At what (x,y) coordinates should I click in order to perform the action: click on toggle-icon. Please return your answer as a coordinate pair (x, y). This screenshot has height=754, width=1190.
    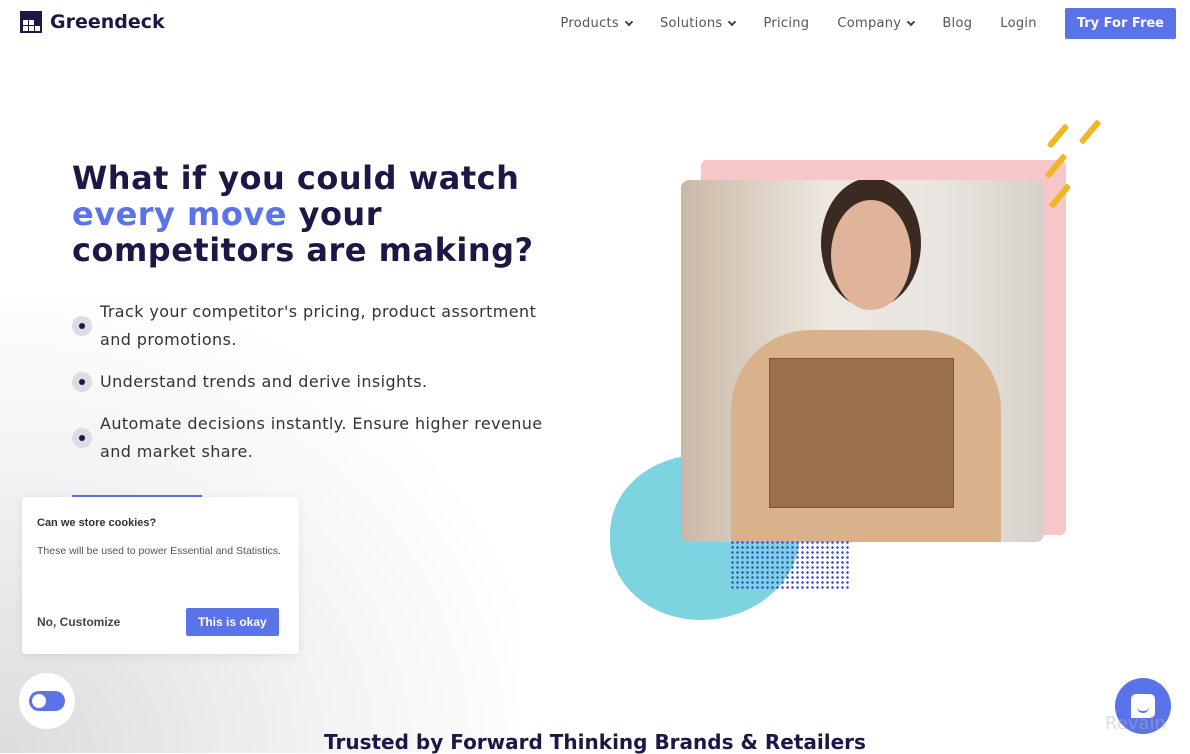
    Looking at the image, I should click on (47, 701).